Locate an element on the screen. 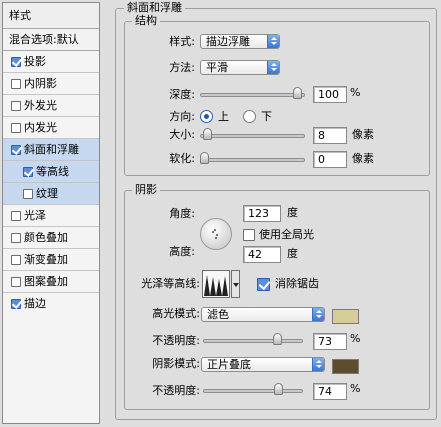 The image size is (441, 427). sidebar-item-label: 描边 is located at coordinates (35, 303).